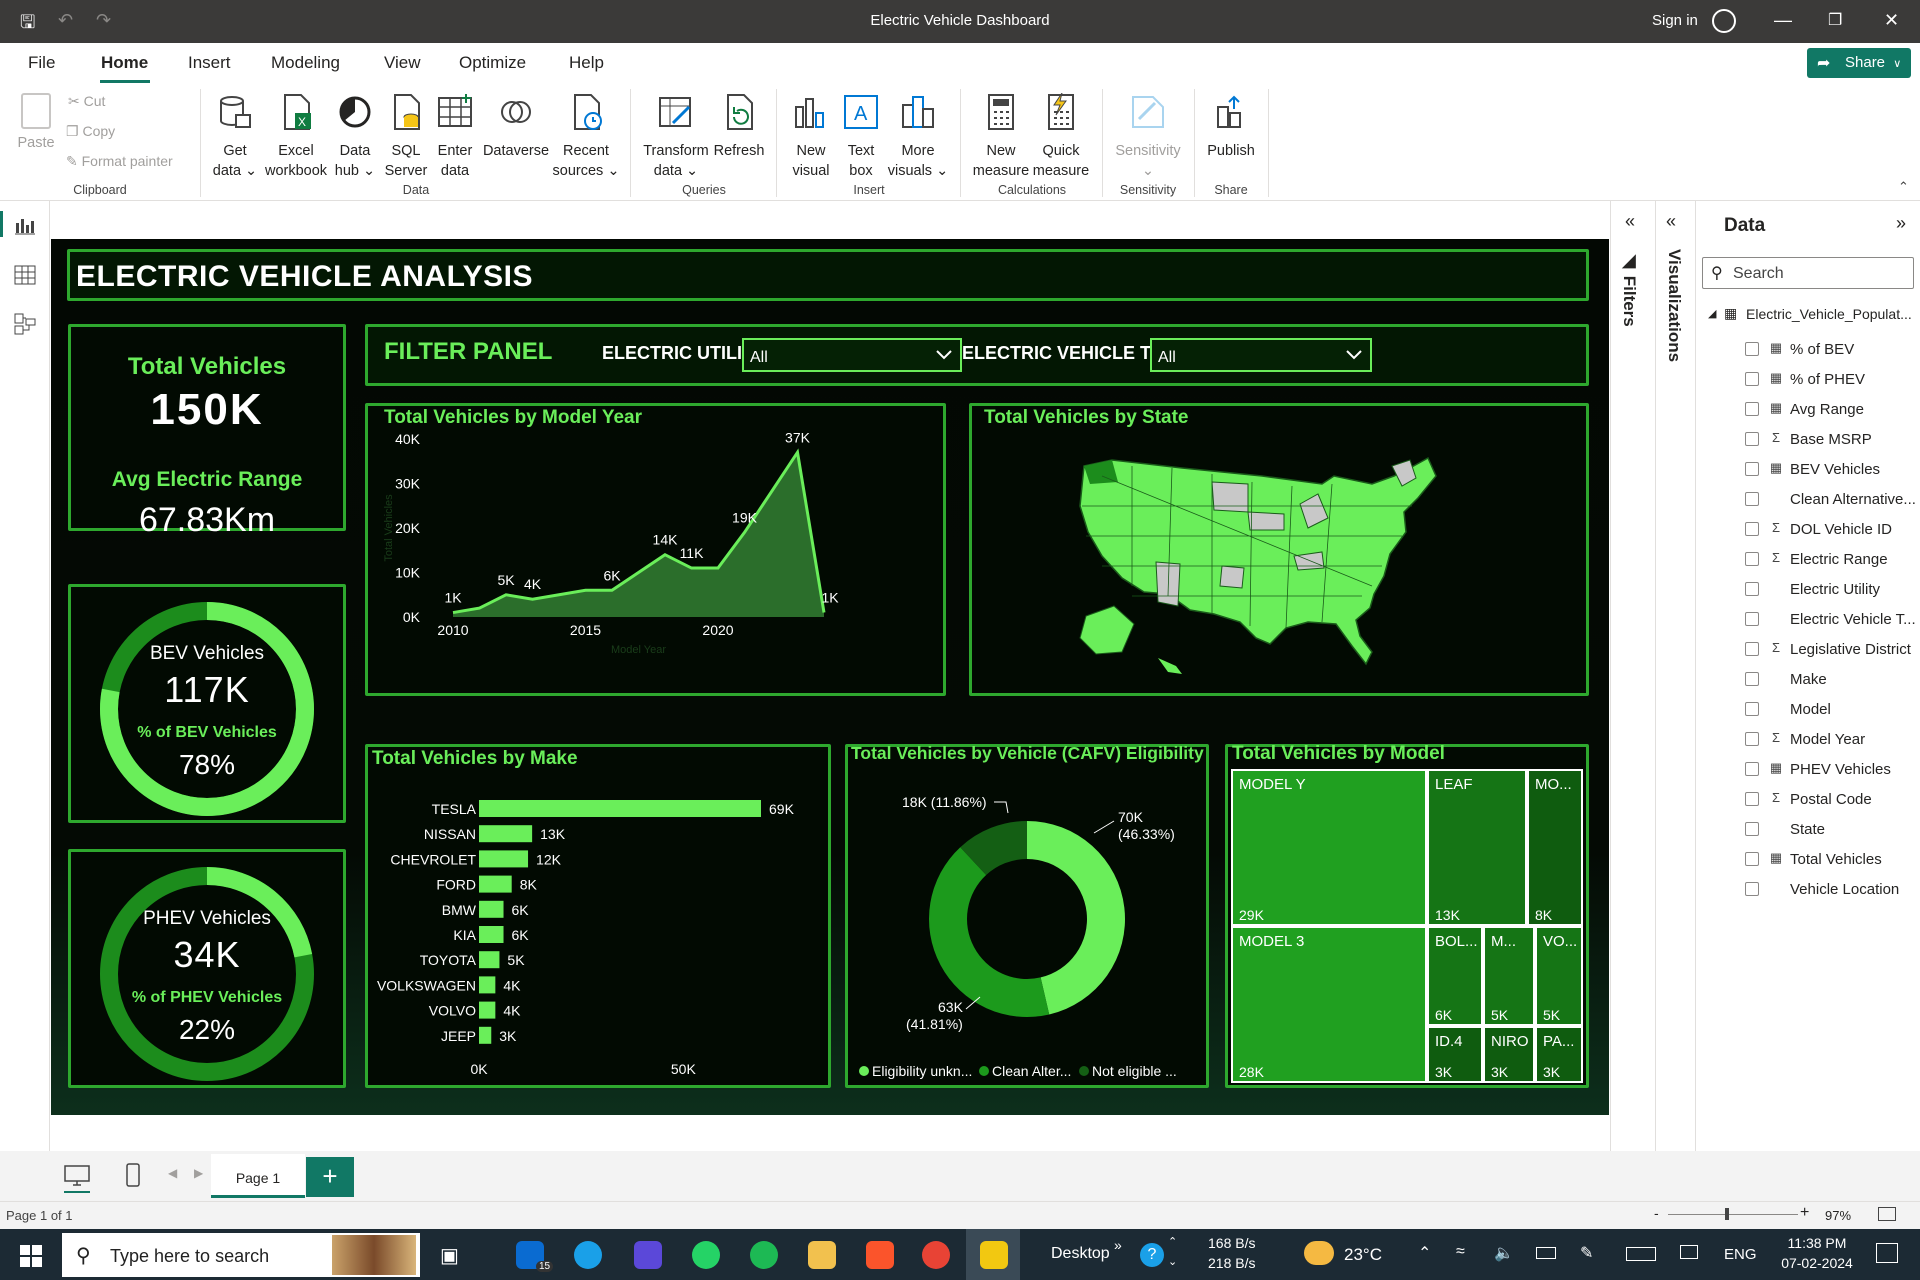  What do you see at coordinates (449, 1255) in the screenshot?
I see `task-view-icon: ▣` at bounding box center [449, 1255].